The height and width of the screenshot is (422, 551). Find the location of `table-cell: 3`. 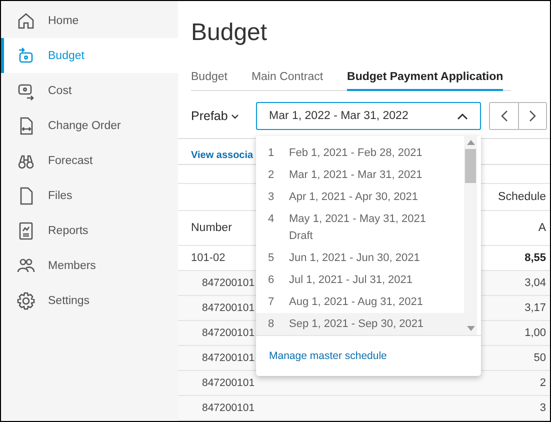

table-cell: 3 is located at coordinates (543, 408).